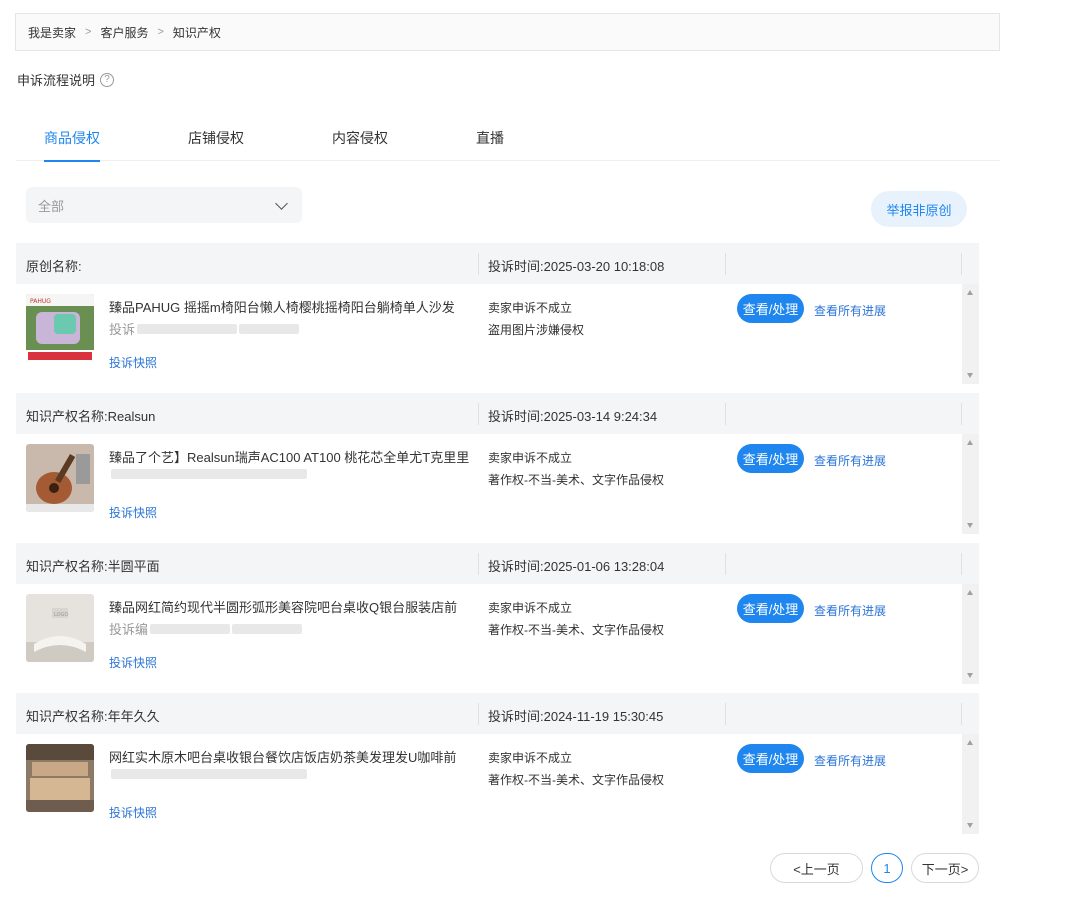 The image size is (1072, 905). Describe the element at coordinates (40, 301) in the screenshot. I see `svg-text: PAHUG` at that location.